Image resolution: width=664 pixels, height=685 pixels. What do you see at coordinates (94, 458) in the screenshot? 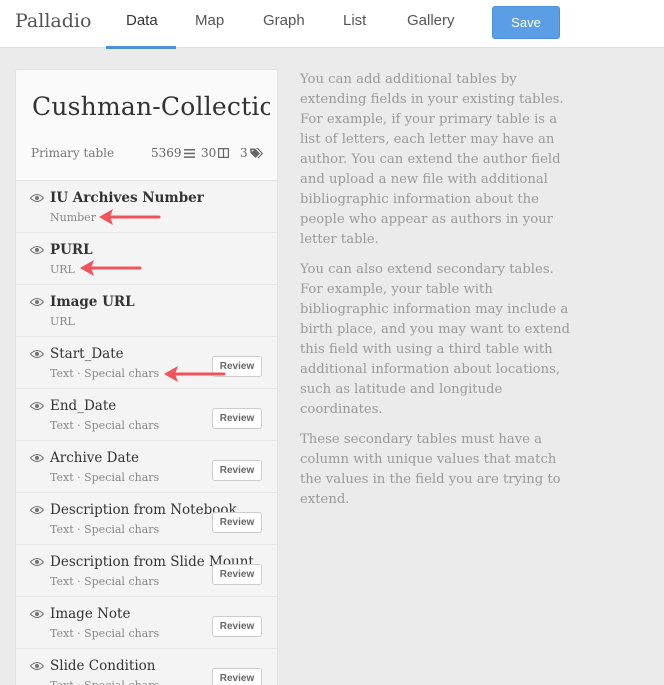
I see `field-name: Archive Date` at bounding box center [94, 458].